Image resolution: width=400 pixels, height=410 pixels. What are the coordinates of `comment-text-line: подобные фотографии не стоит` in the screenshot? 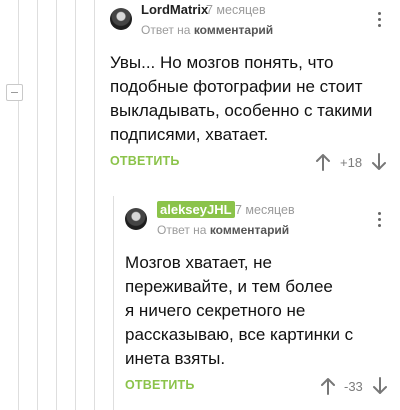 It's located at (236, 86).